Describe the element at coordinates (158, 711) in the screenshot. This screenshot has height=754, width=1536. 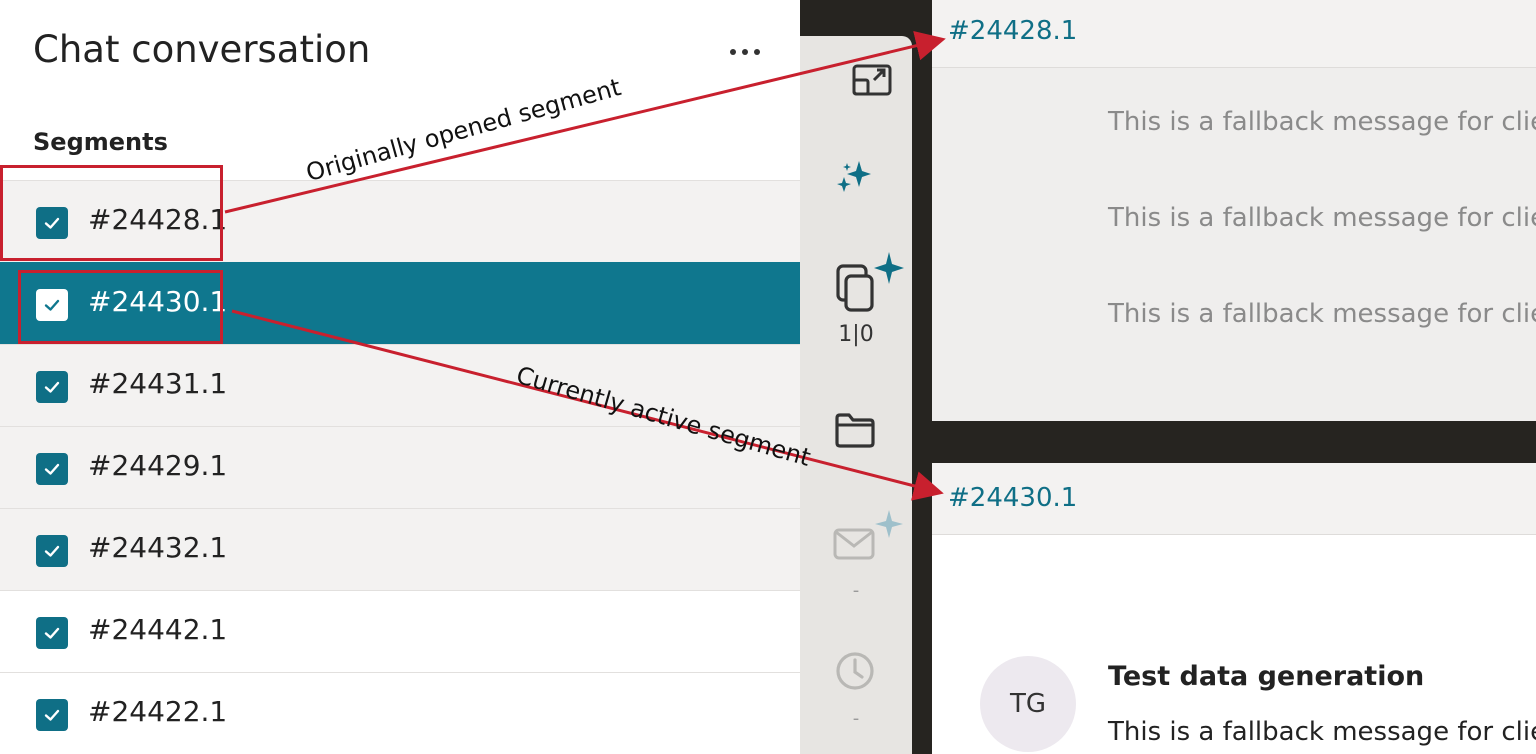
I see `segment-label: #24422.1` at that location.